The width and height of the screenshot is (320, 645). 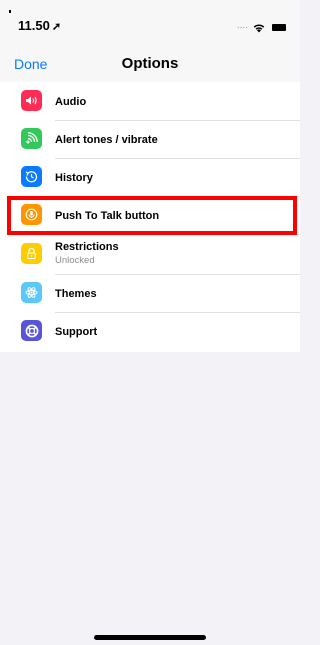 What do you see at coordinates (150, 253) in the screenshot?
I see `option-restrictions: Restrictions Unlocked` at bounding box center [150, 253].